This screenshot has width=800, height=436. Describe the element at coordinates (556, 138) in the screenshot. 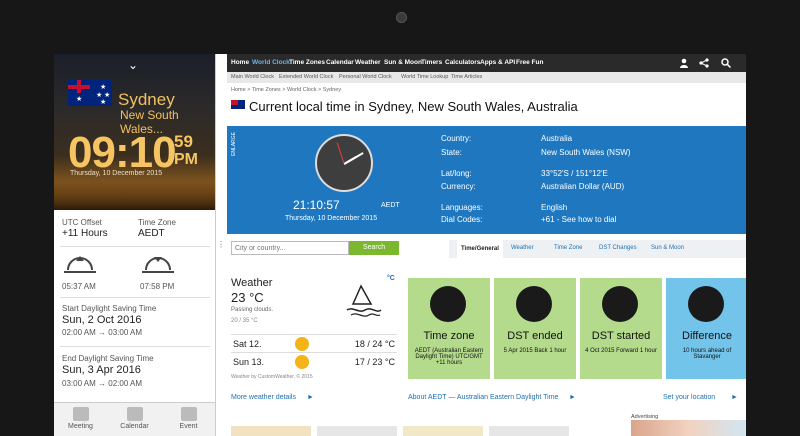

I see `country-value: Australia` at that location.